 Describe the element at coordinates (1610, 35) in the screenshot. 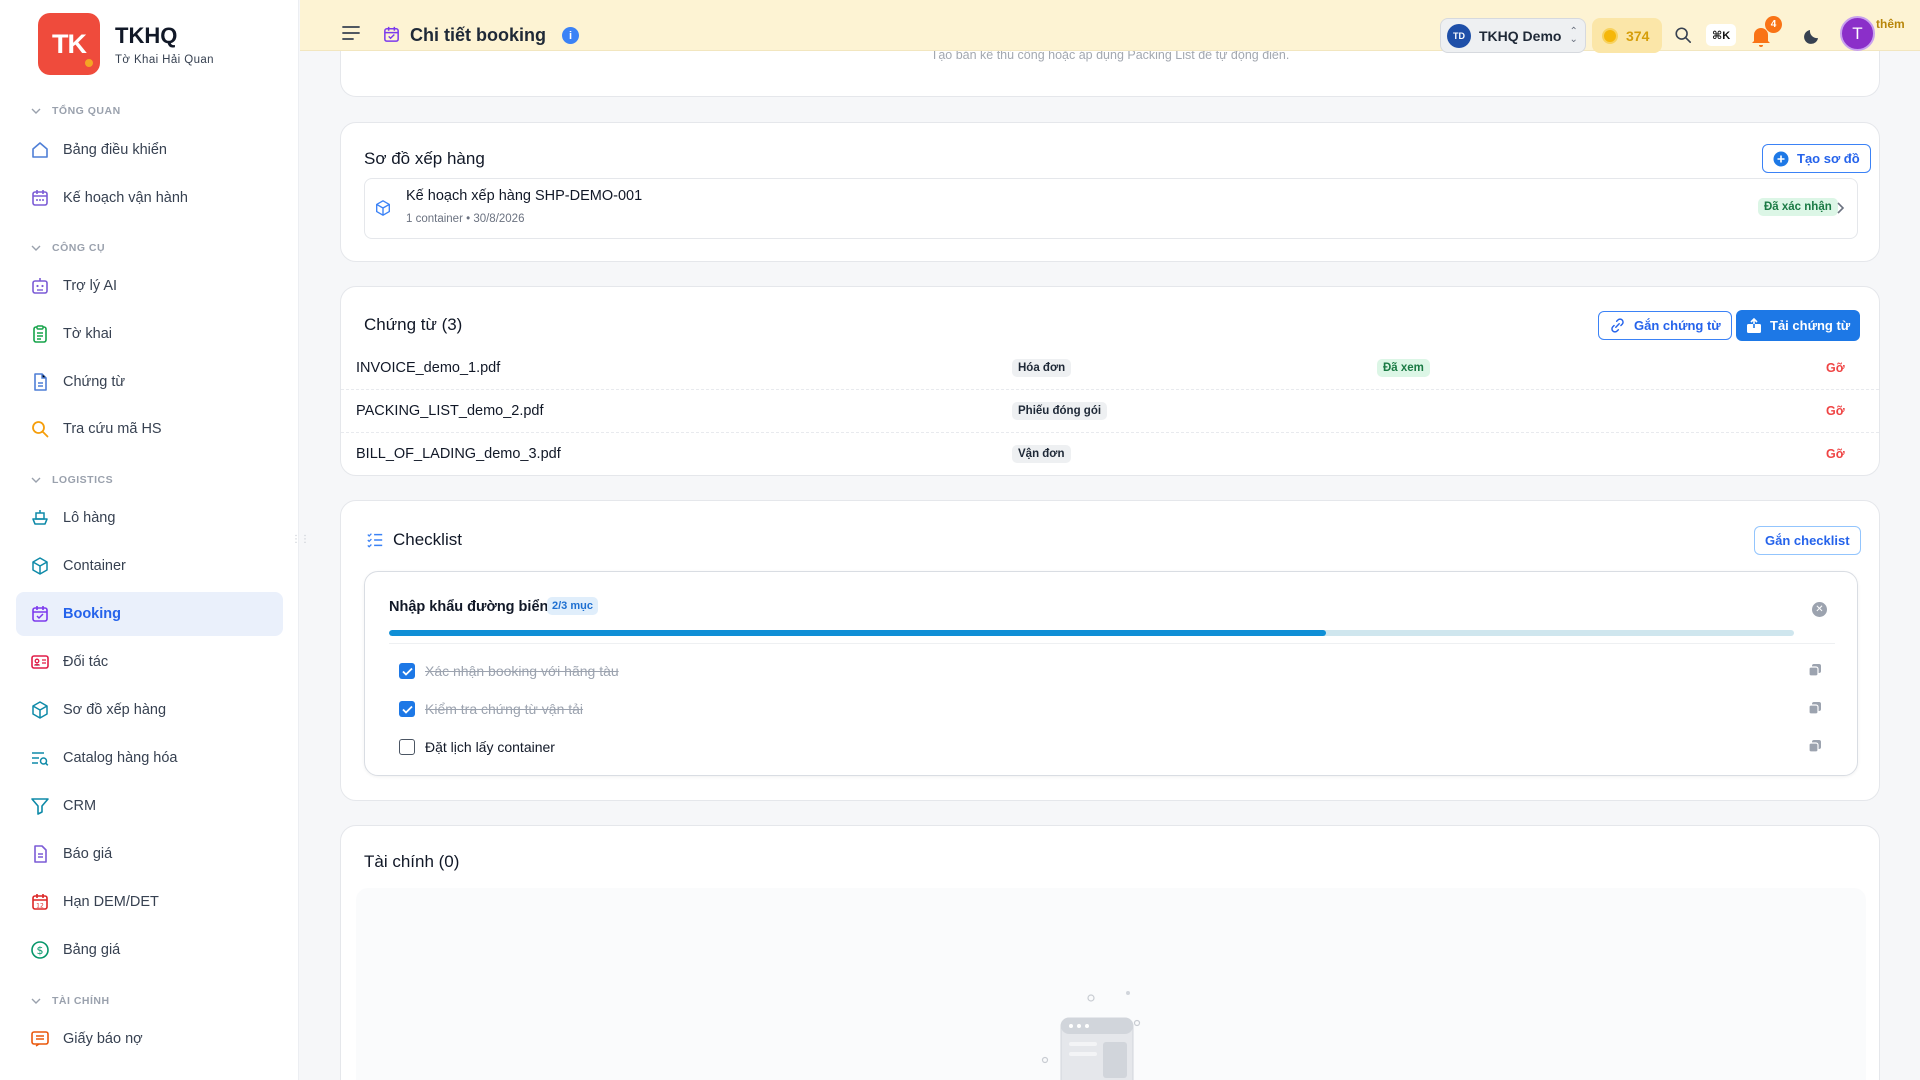

I see `coin-icon` at that location.